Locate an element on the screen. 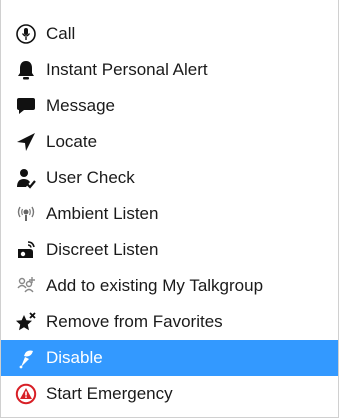 The height and width of the screenshot is (420, 341). menu-item-start-emergency: Start Emergency is located at coordinates (169, 394).